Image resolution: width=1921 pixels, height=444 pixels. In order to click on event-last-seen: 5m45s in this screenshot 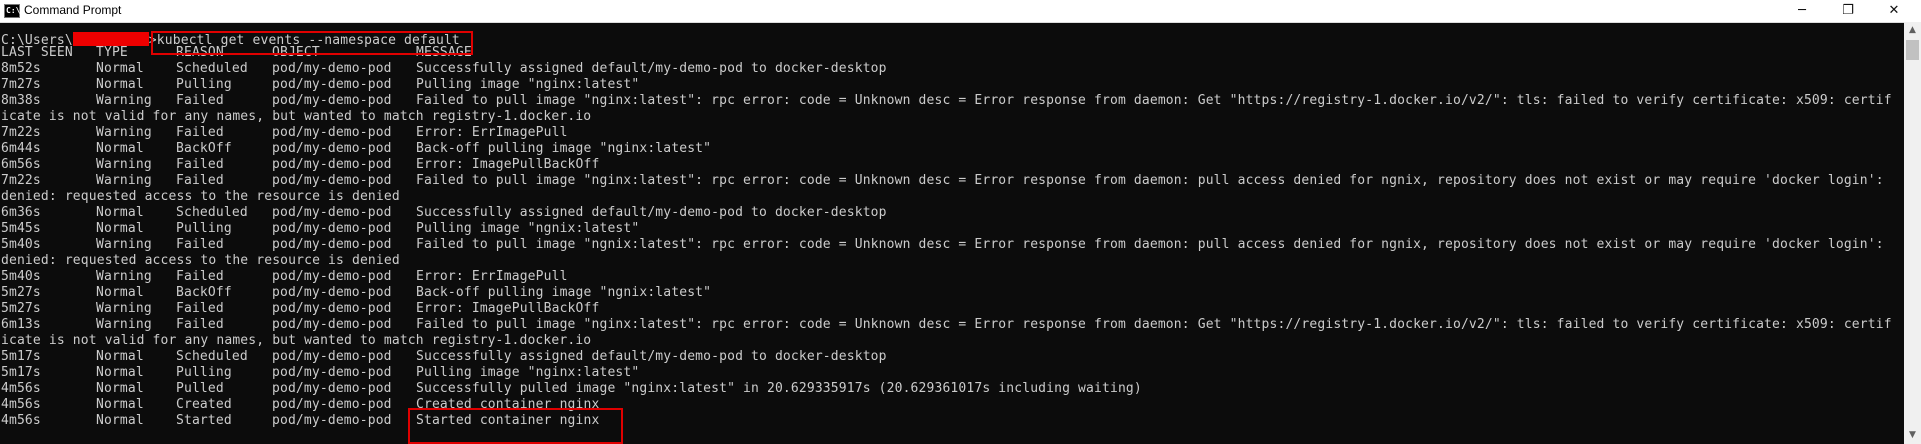, I will do `click(21, 228)`.